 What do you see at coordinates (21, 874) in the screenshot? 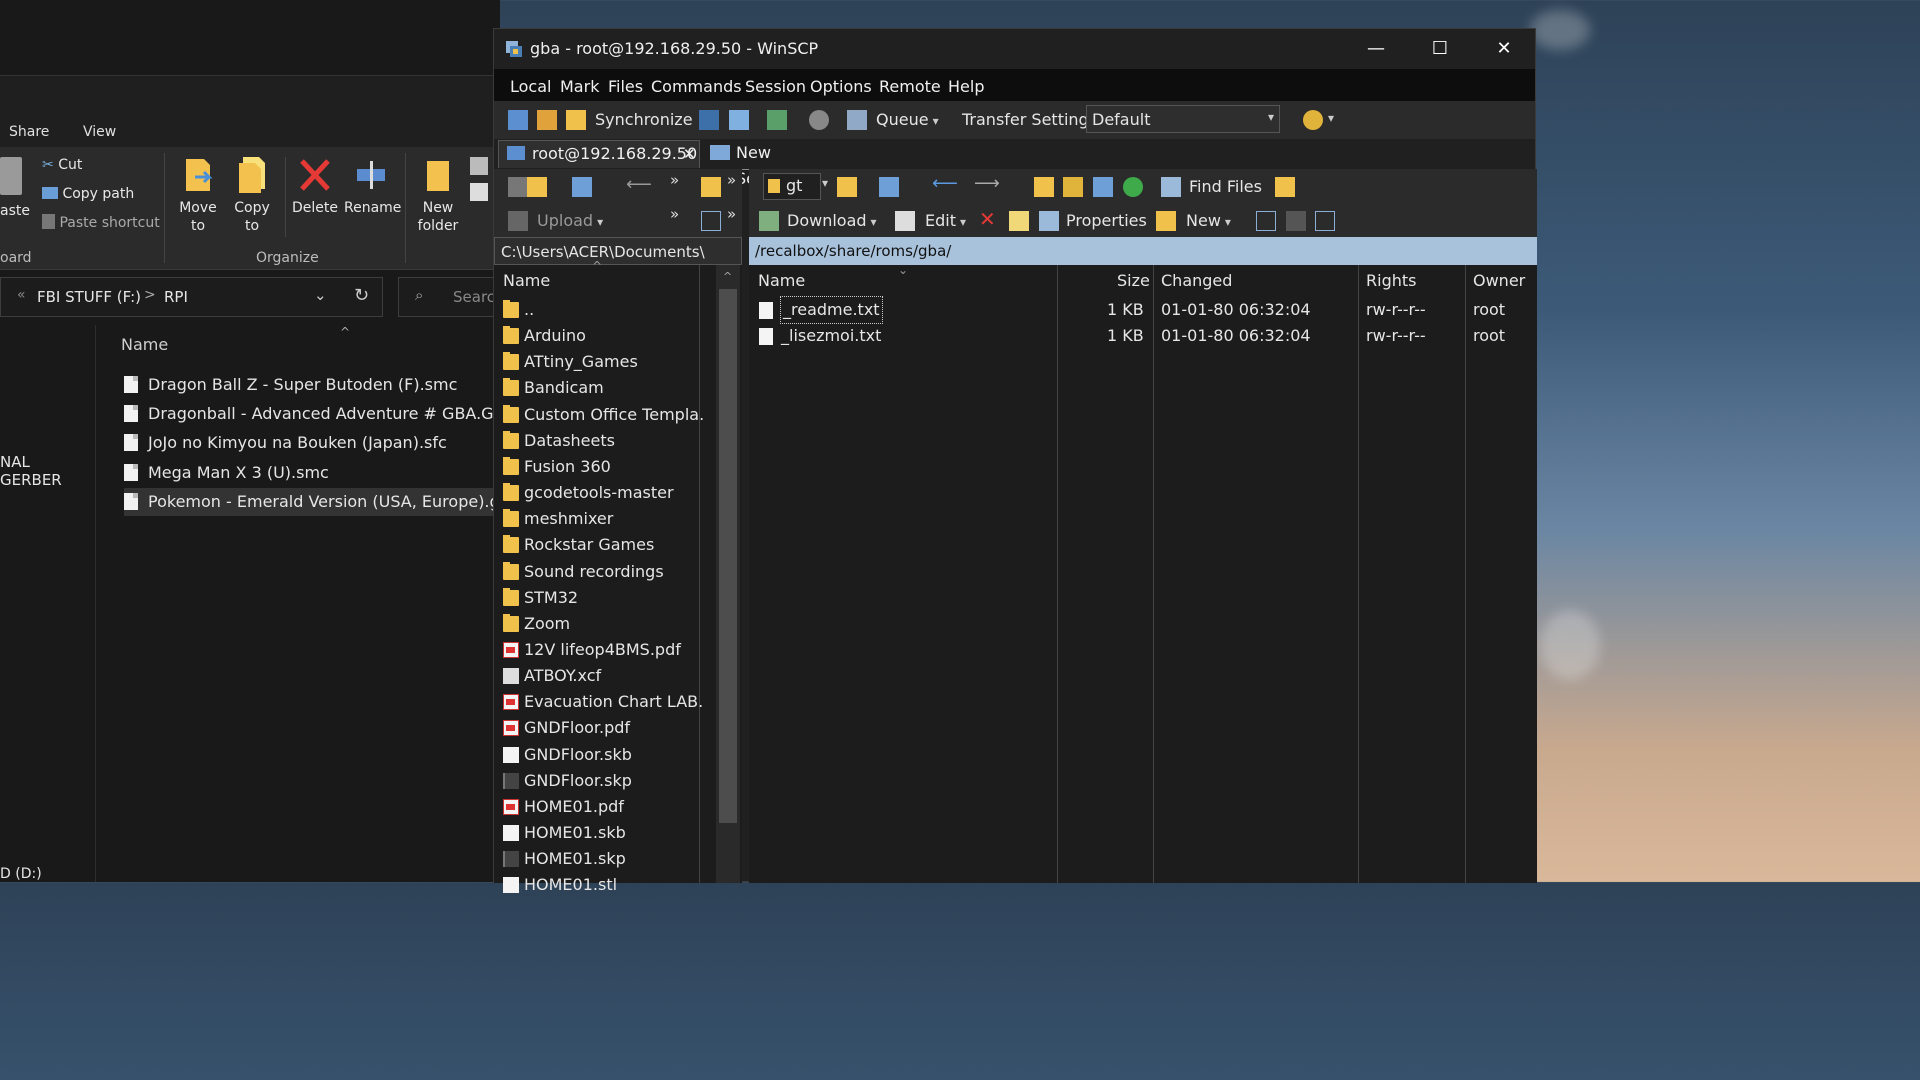
I see `nav-item: D (D:)` at bounding box center [21, 874].